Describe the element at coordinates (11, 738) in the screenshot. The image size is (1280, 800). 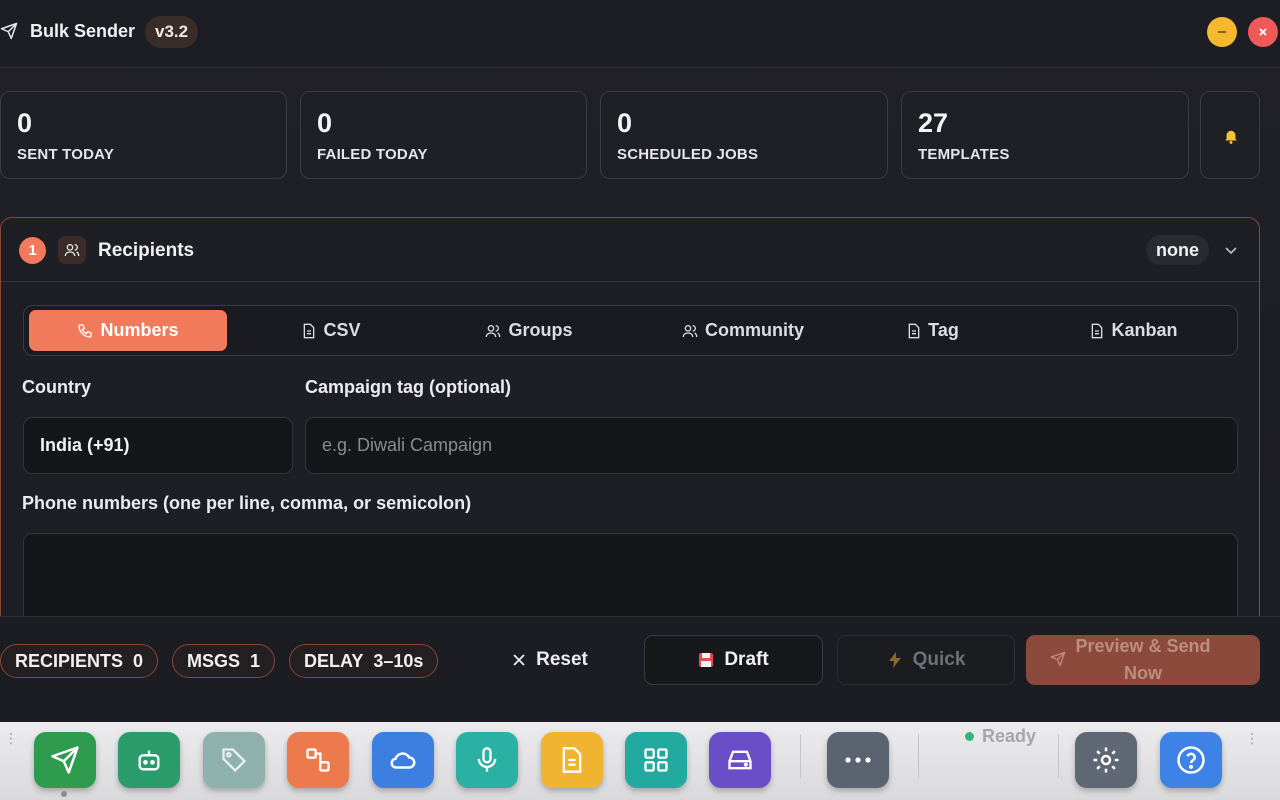
I see `dock-grip-left: ⋮` at that location.